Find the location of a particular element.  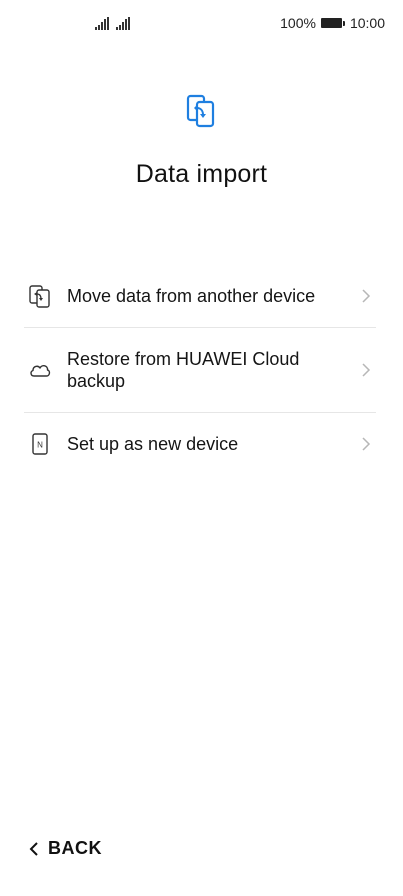

new-device-icon: N is located at coordinates (40, 444).